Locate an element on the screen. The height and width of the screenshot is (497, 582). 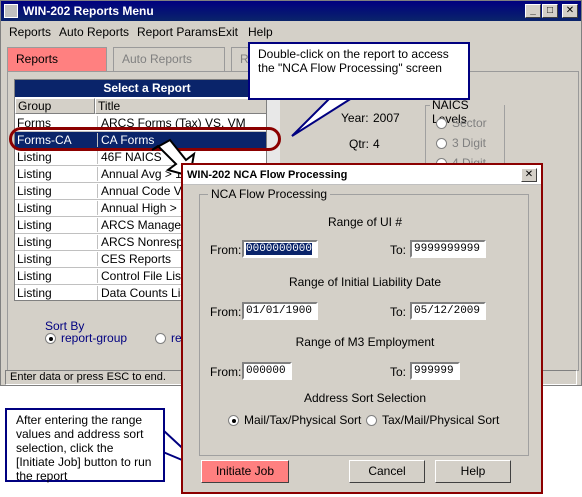
tax-mail-physical-label: Tax/Mail/Physical Sort is located at coordinates (441, 420).